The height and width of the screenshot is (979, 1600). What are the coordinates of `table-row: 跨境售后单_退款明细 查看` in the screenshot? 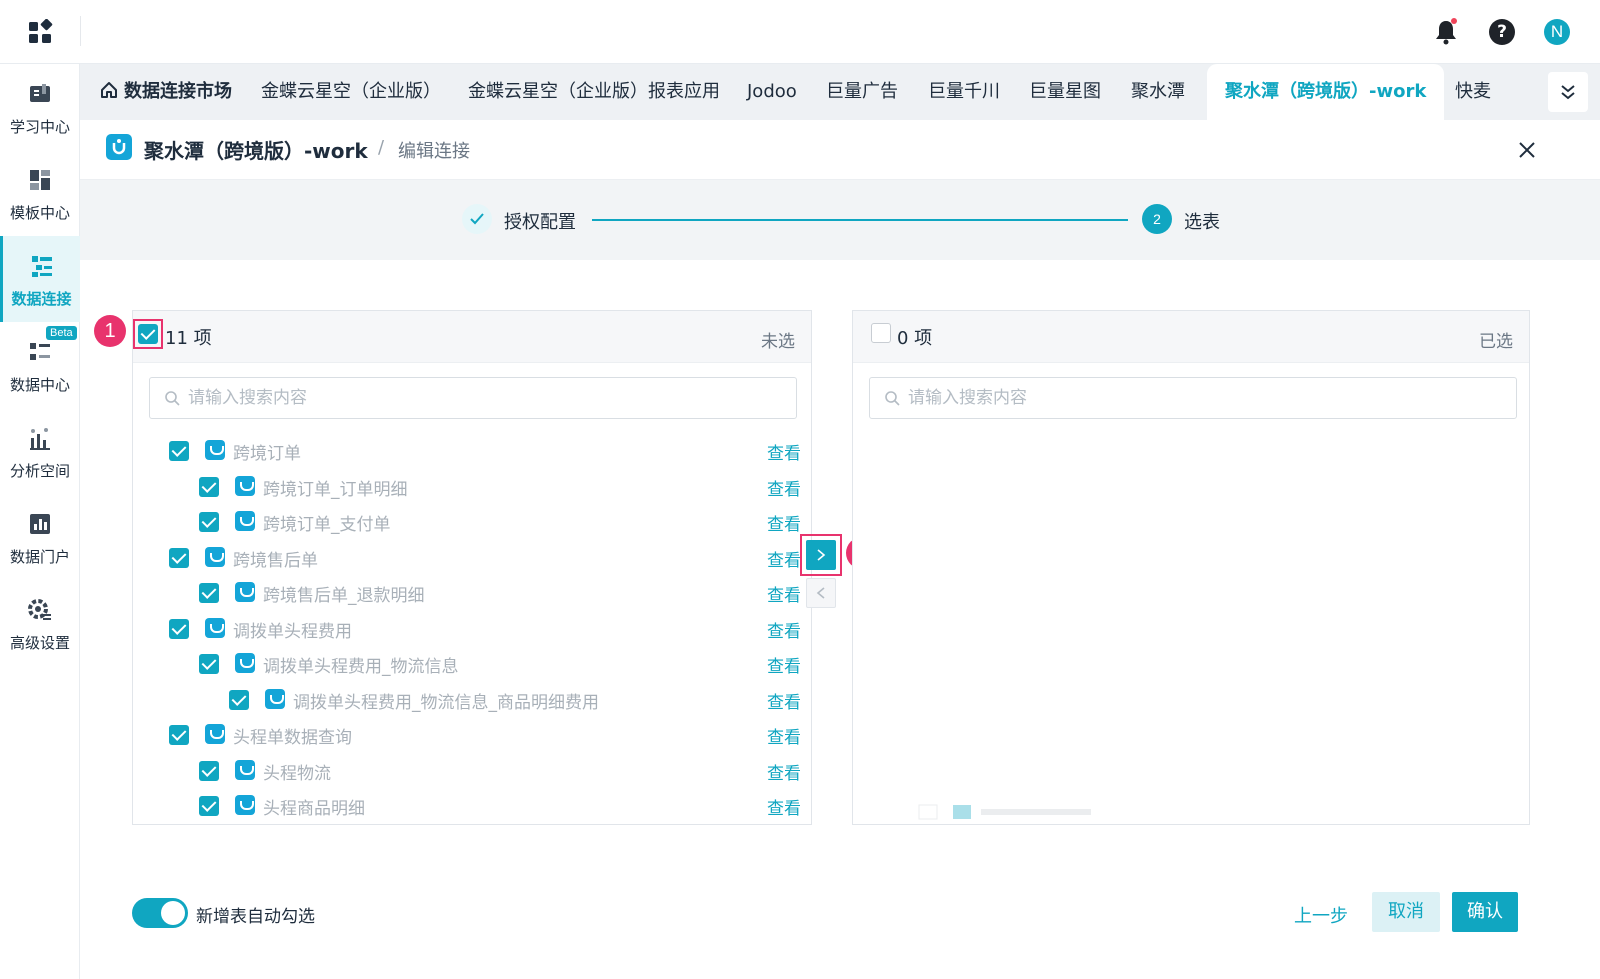 It's located at (472, 593).